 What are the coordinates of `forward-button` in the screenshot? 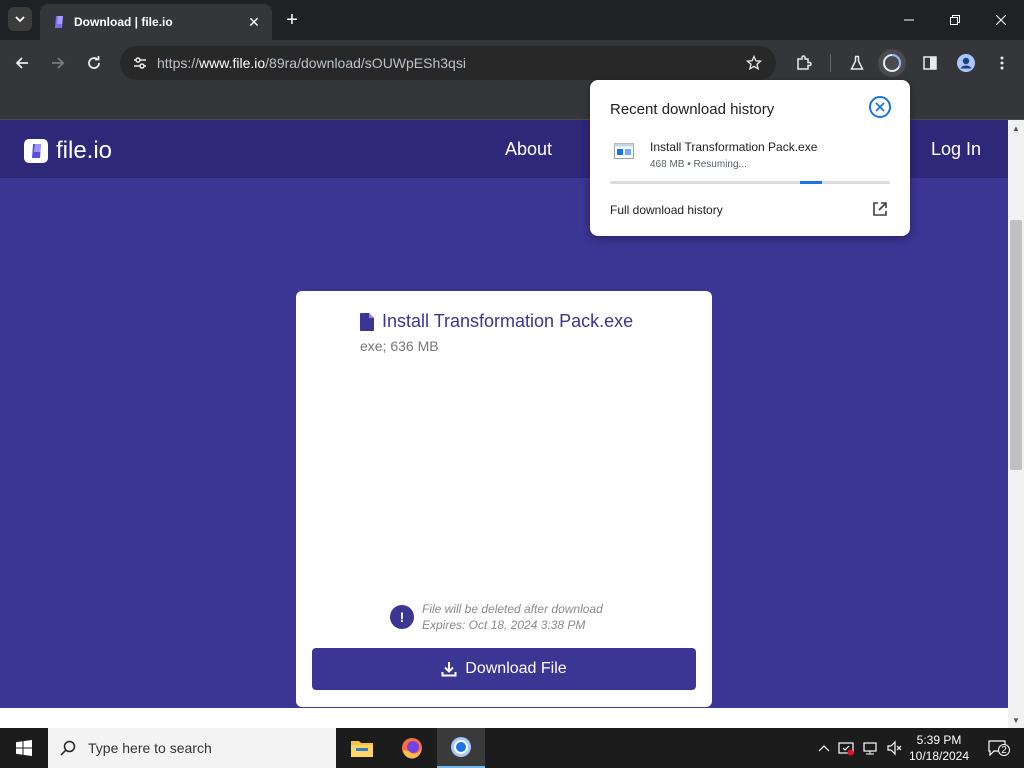 It's located at (58, 63).